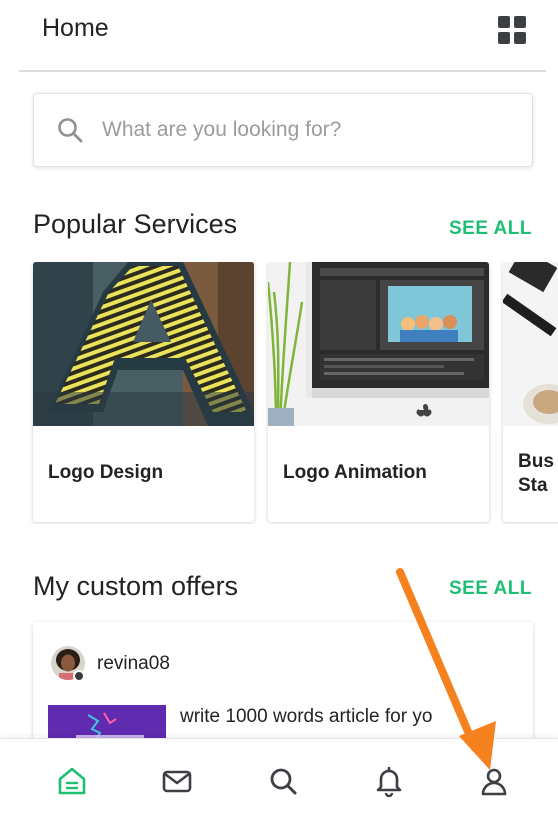 The width and height of the screenshot is (558, 821). I want to click on nav-search, so click(283, 781).